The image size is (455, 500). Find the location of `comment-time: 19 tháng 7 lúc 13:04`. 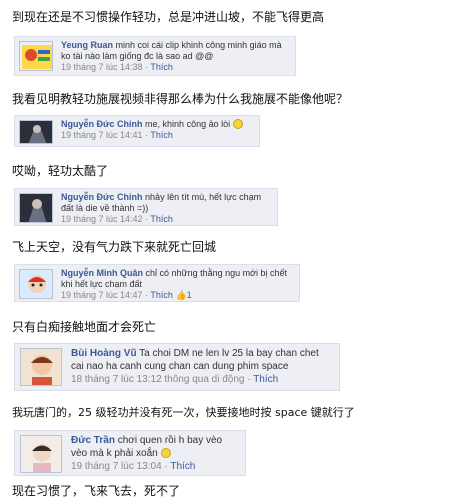

comment-time: 19 tháng 7 lúc 13:04 is located at coordinates (116, 466).